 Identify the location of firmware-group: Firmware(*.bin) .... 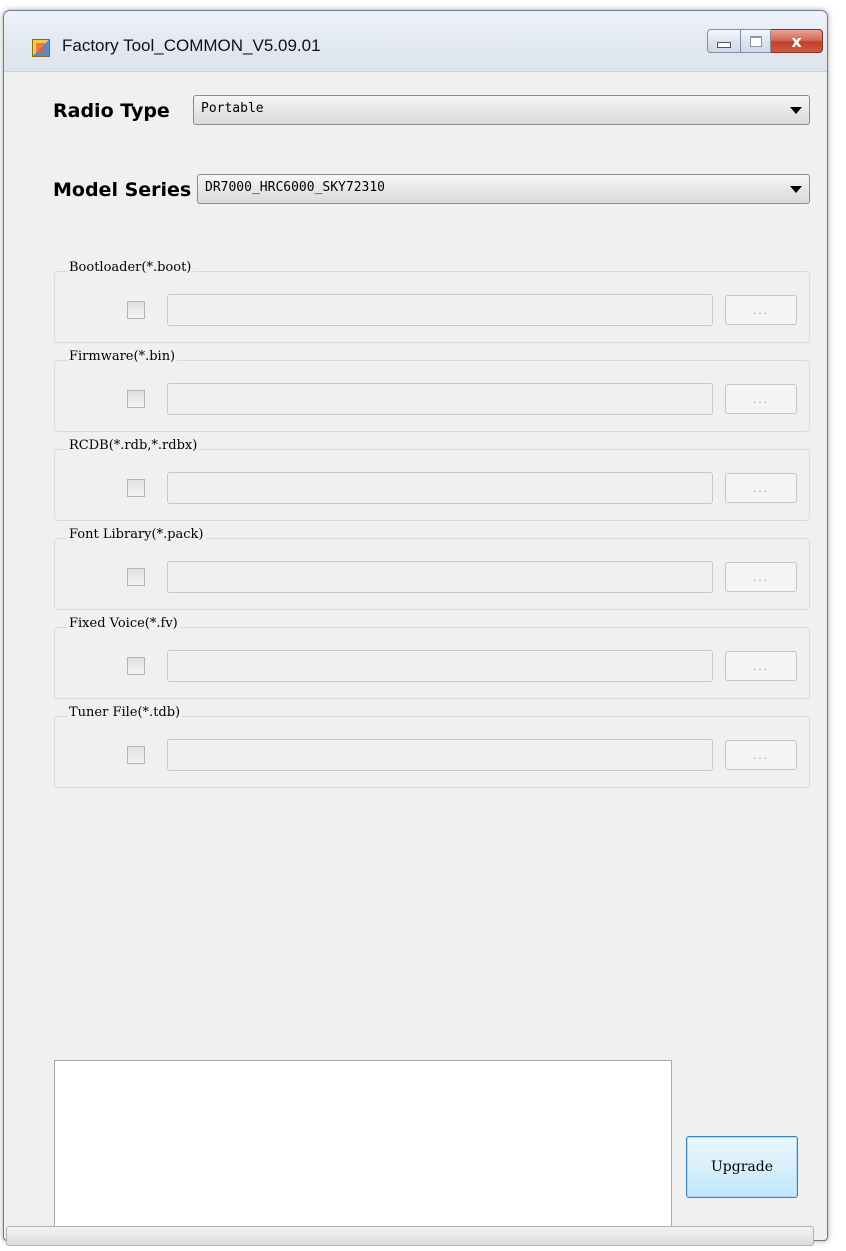
(432, 390).